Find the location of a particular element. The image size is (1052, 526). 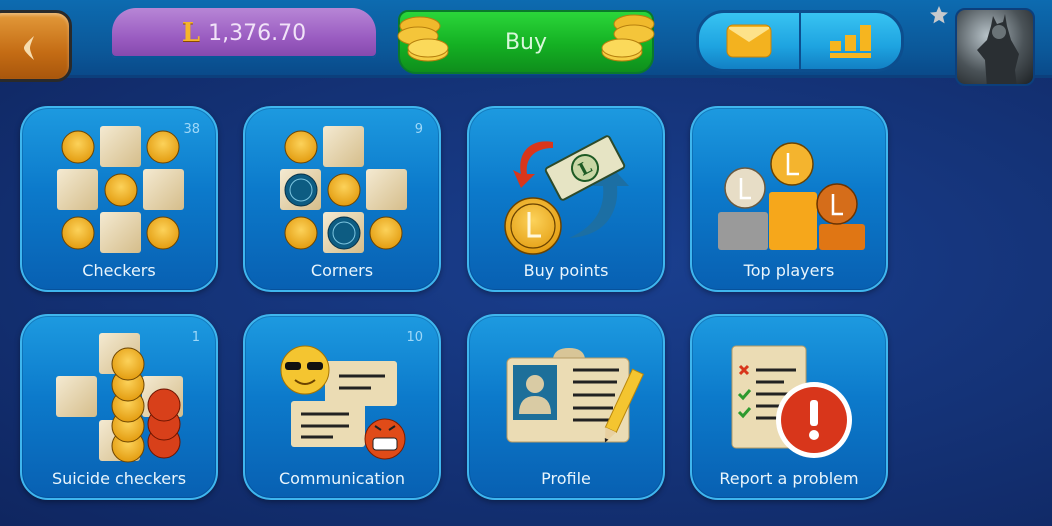

tile-label: Profile is located at coordinates (566, 478).